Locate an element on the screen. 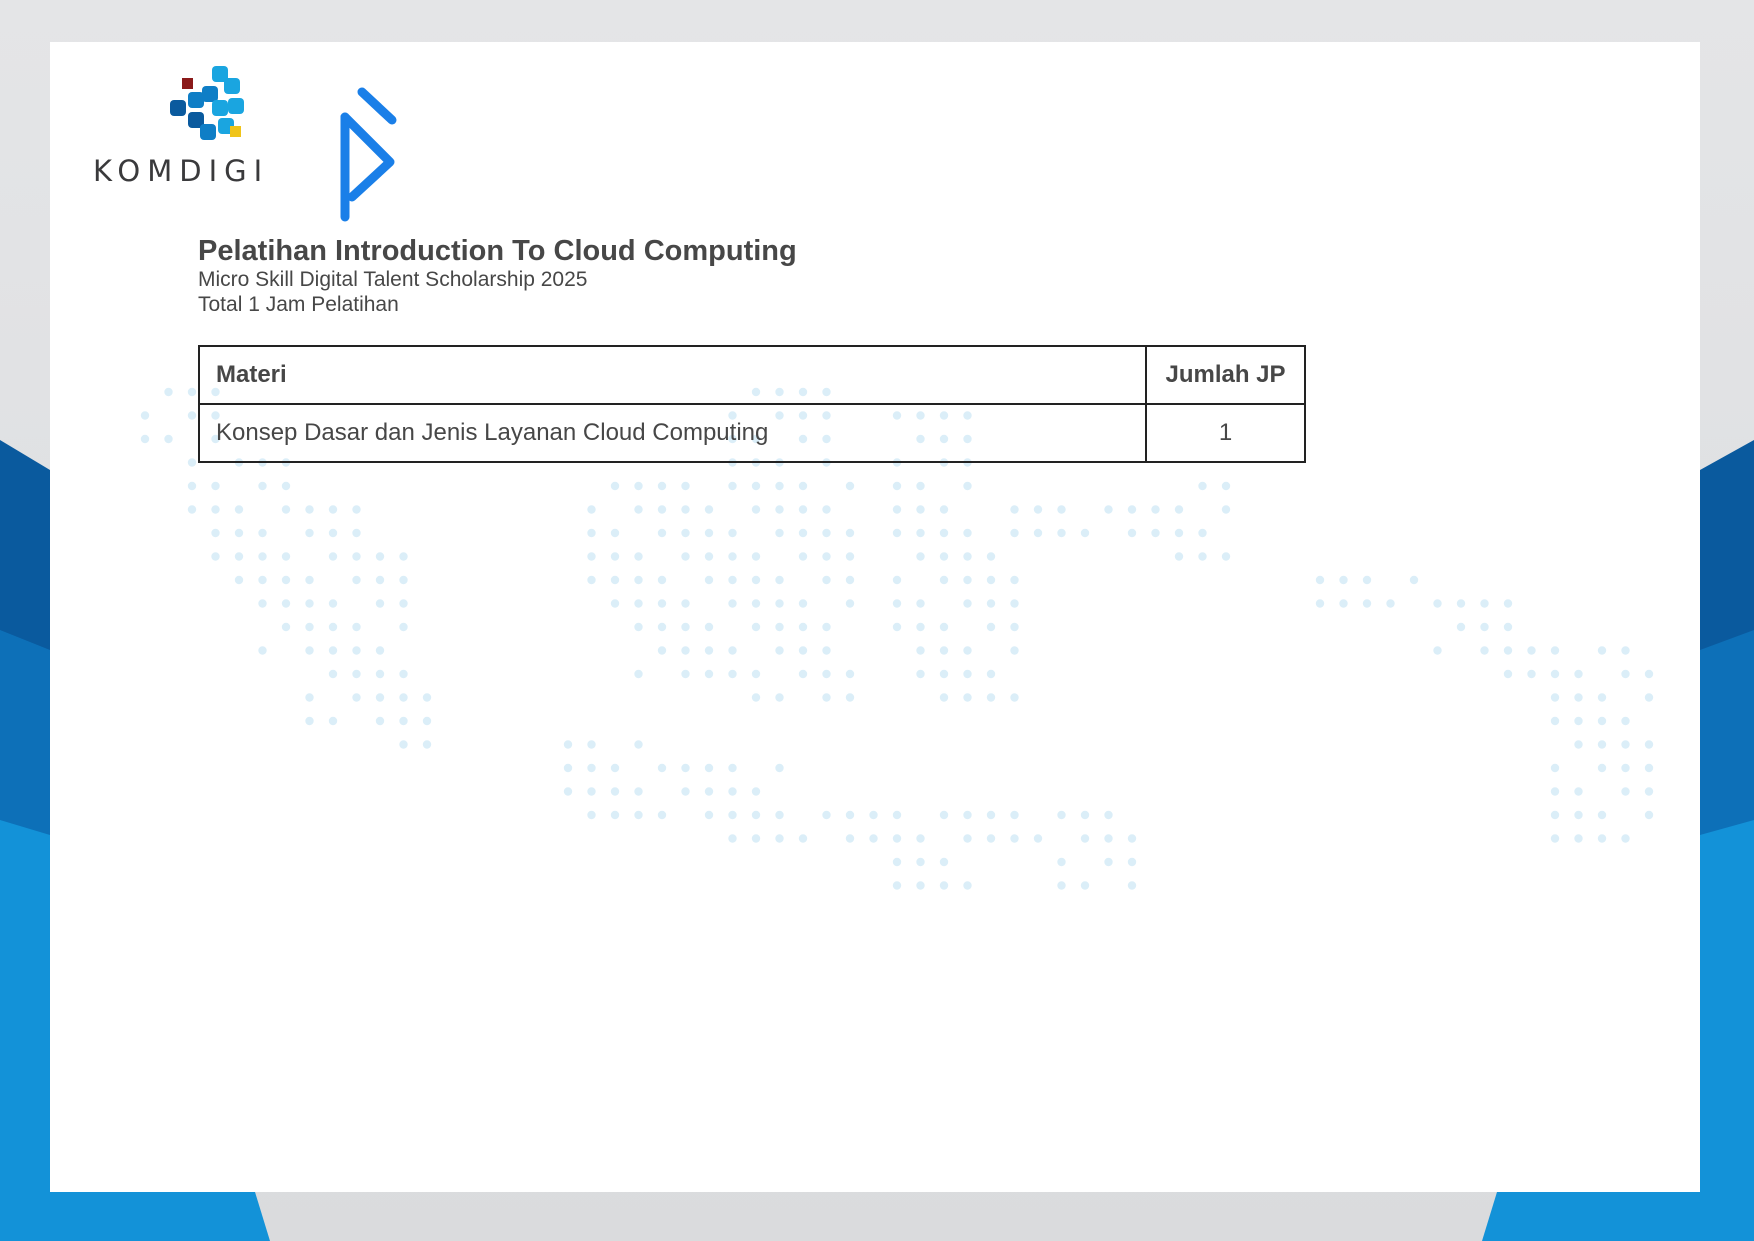 The image size is (1754, 1241). table-header-row: Materi Jumlah JP is located at coordinates (752, 375).